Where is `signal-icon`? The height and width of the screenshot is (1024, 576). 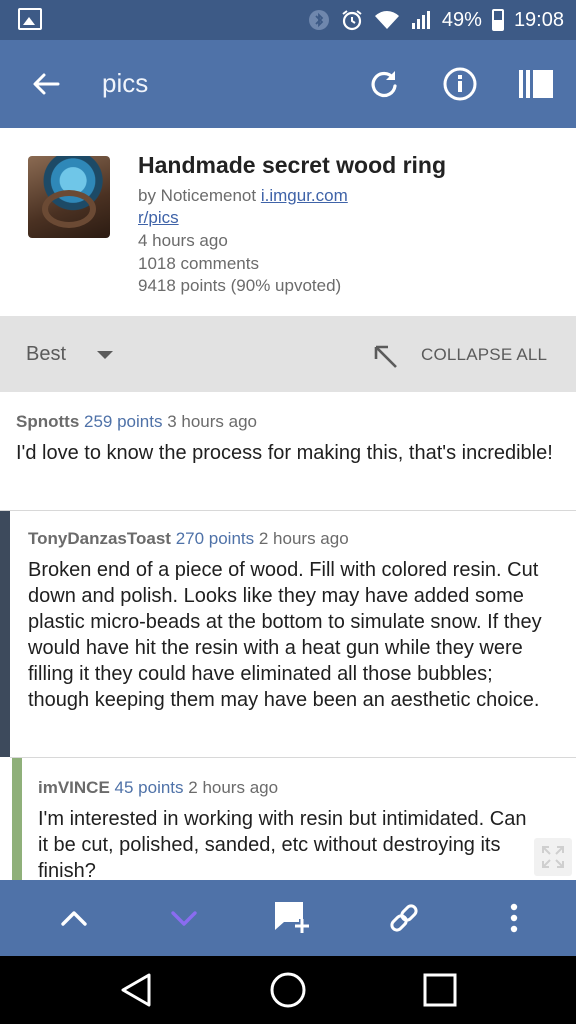 signal-icon is located at coordinates (421, 20).